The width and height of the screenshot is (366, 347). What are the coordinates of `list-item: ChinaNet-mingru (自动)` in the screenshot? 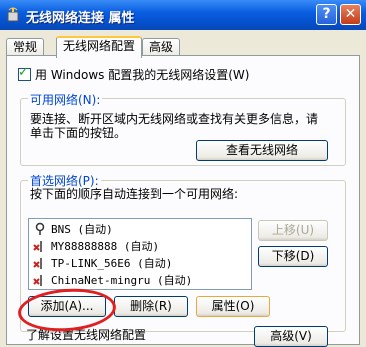 It's located at (112, 280).